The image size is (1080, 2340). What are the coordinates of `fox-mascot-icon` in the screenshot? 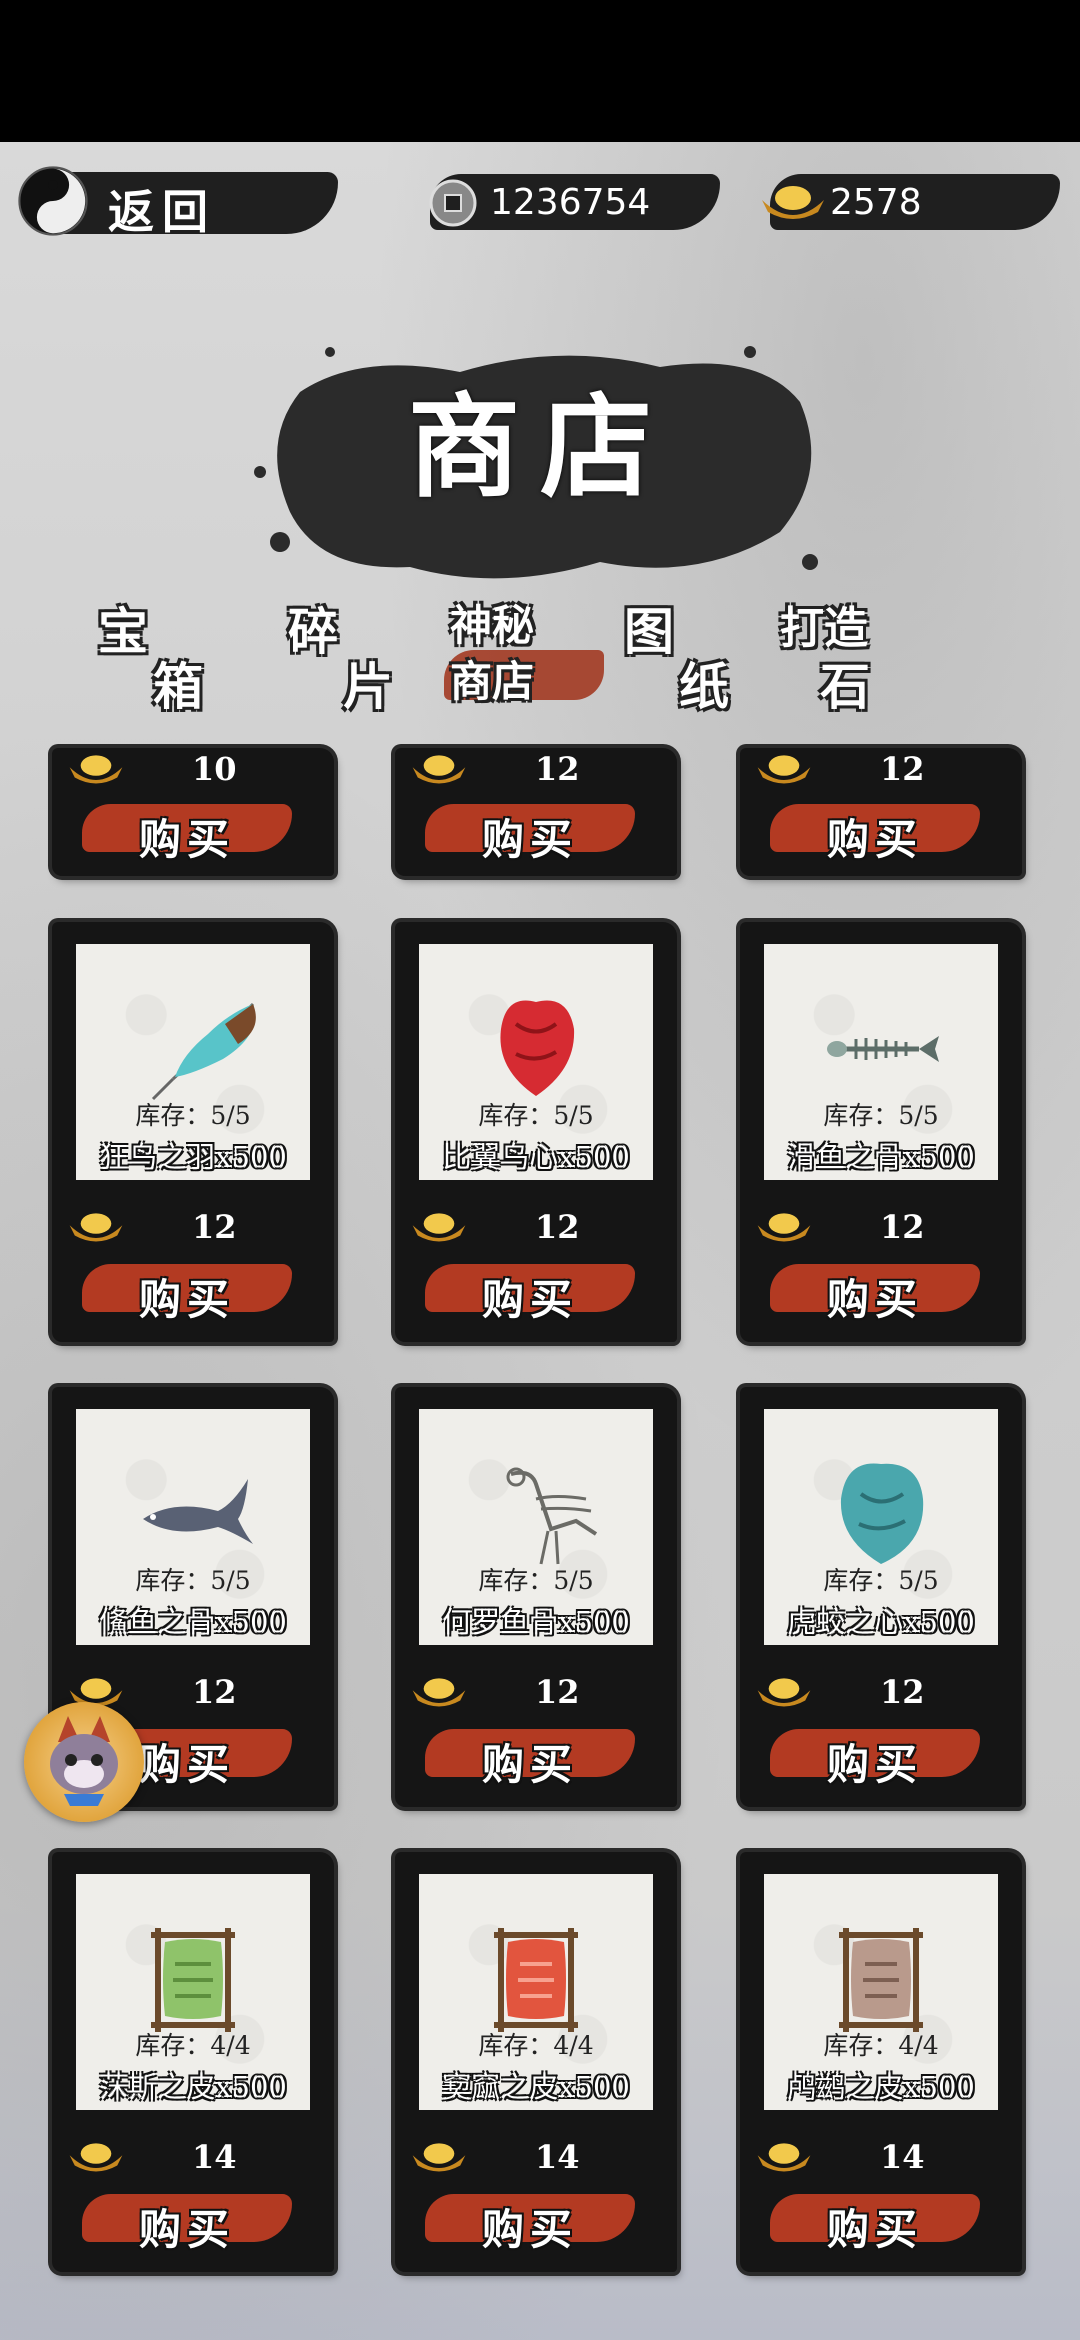 It's located at (84, 1761).